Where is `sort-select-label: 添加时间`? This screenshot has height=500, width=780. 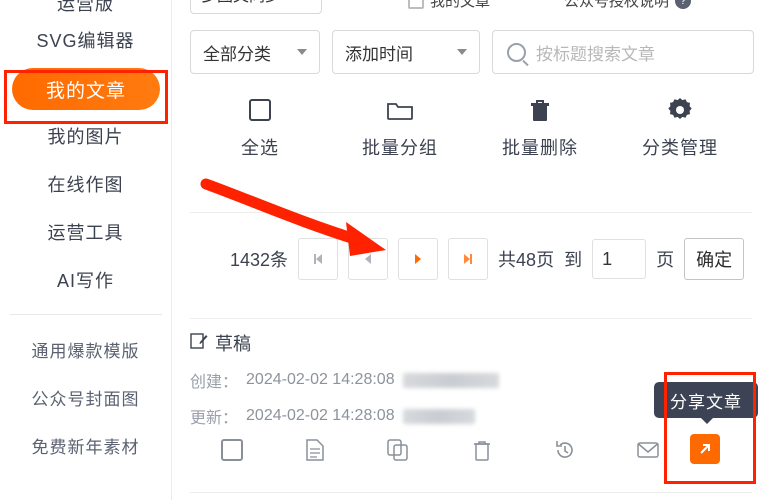 sort-select-label: 添加时间 is located at coordinates (379, 54).